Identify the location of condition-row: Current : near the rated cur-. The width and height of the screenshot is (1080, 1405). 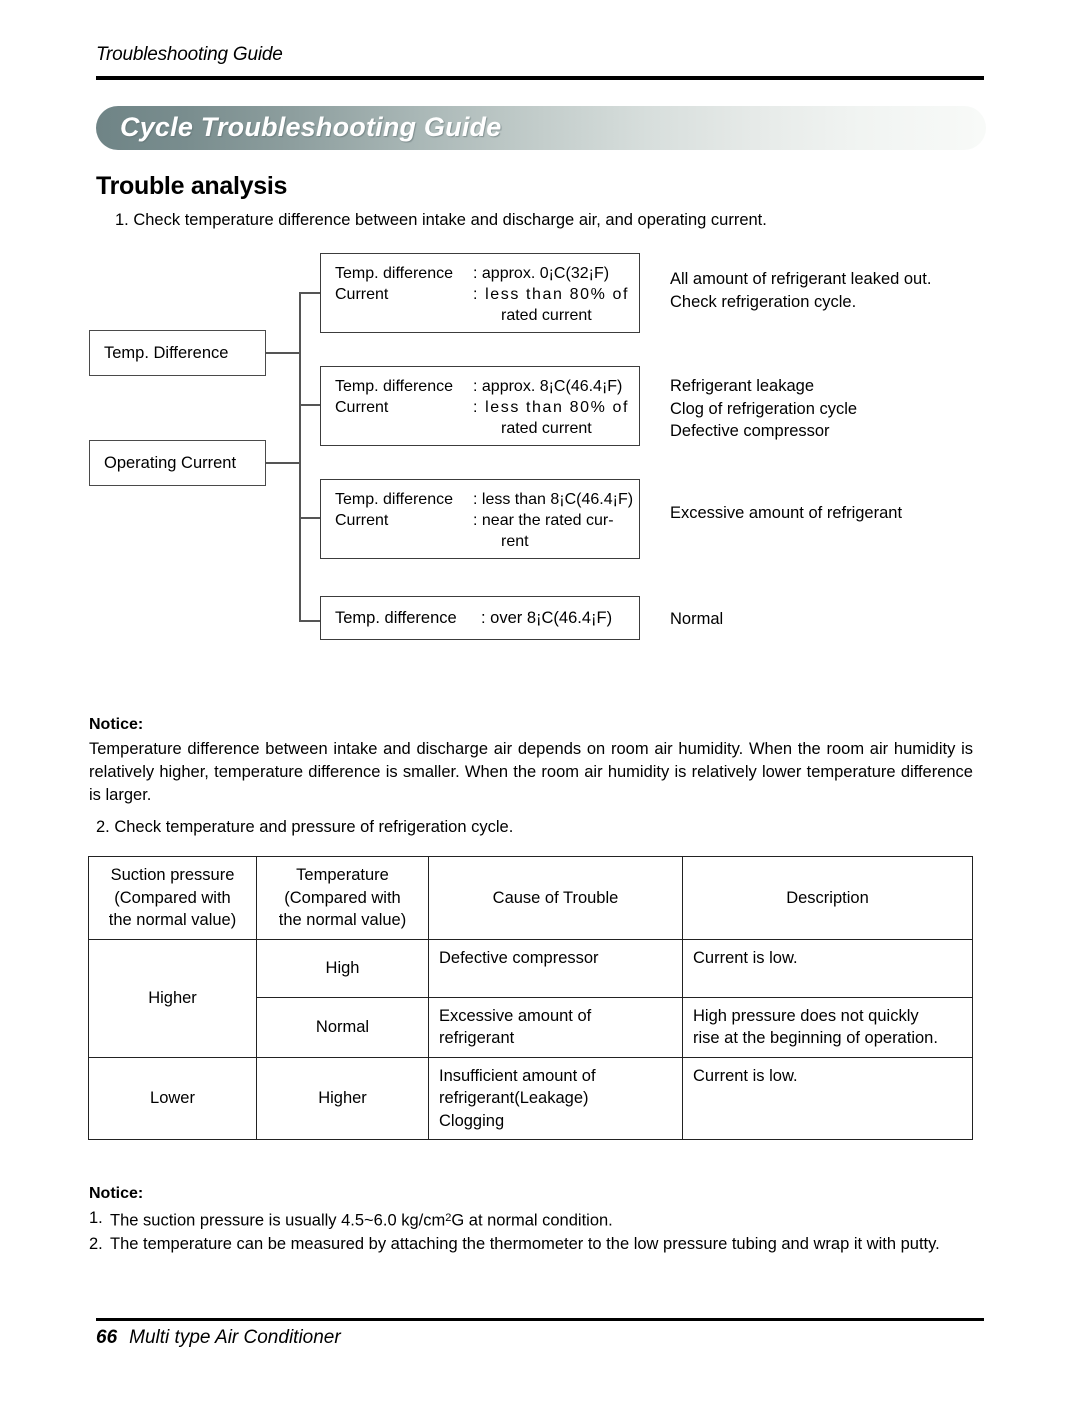
(480, 520).